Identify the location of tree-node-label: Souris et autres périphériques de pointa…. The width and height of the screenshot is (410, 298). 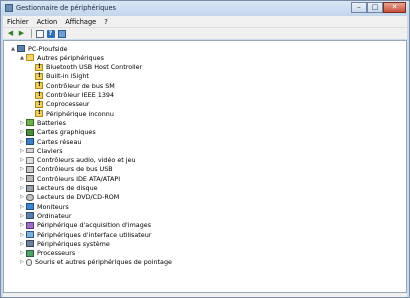
(103, 262).